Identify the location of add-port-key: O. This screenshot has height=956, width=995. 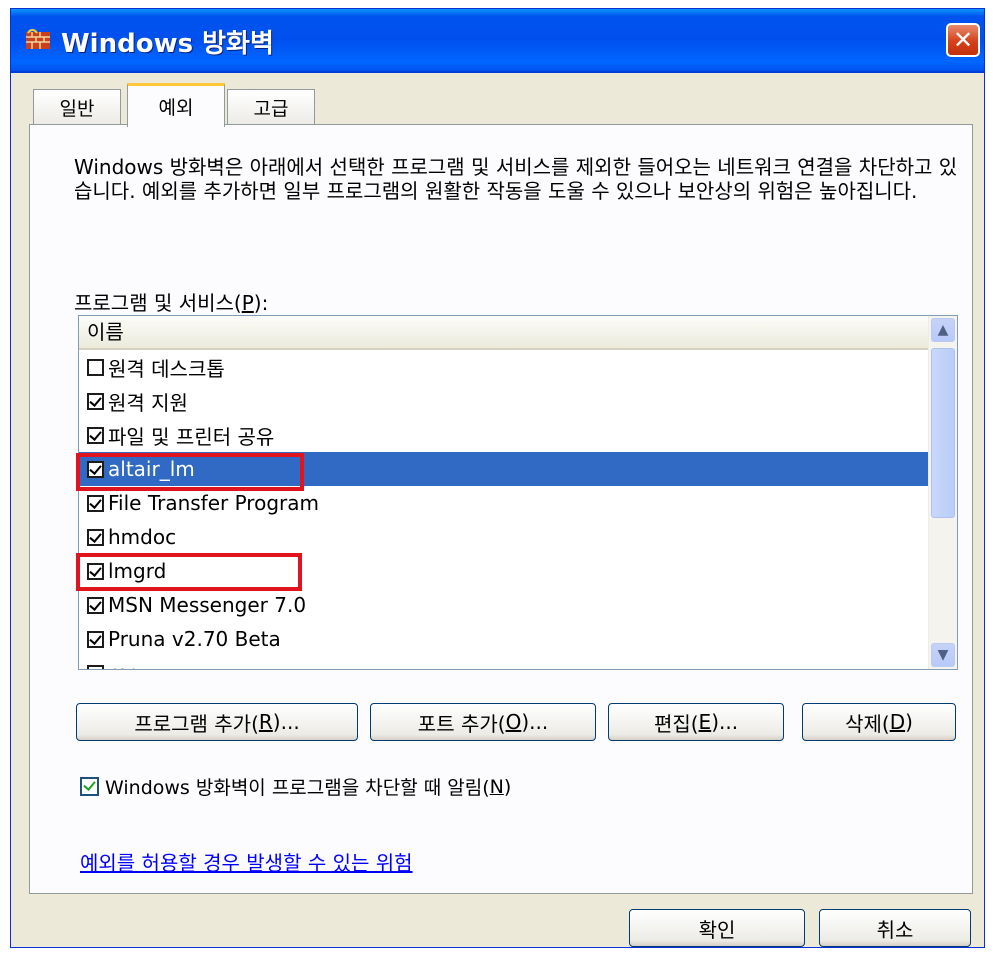
(513, 722).